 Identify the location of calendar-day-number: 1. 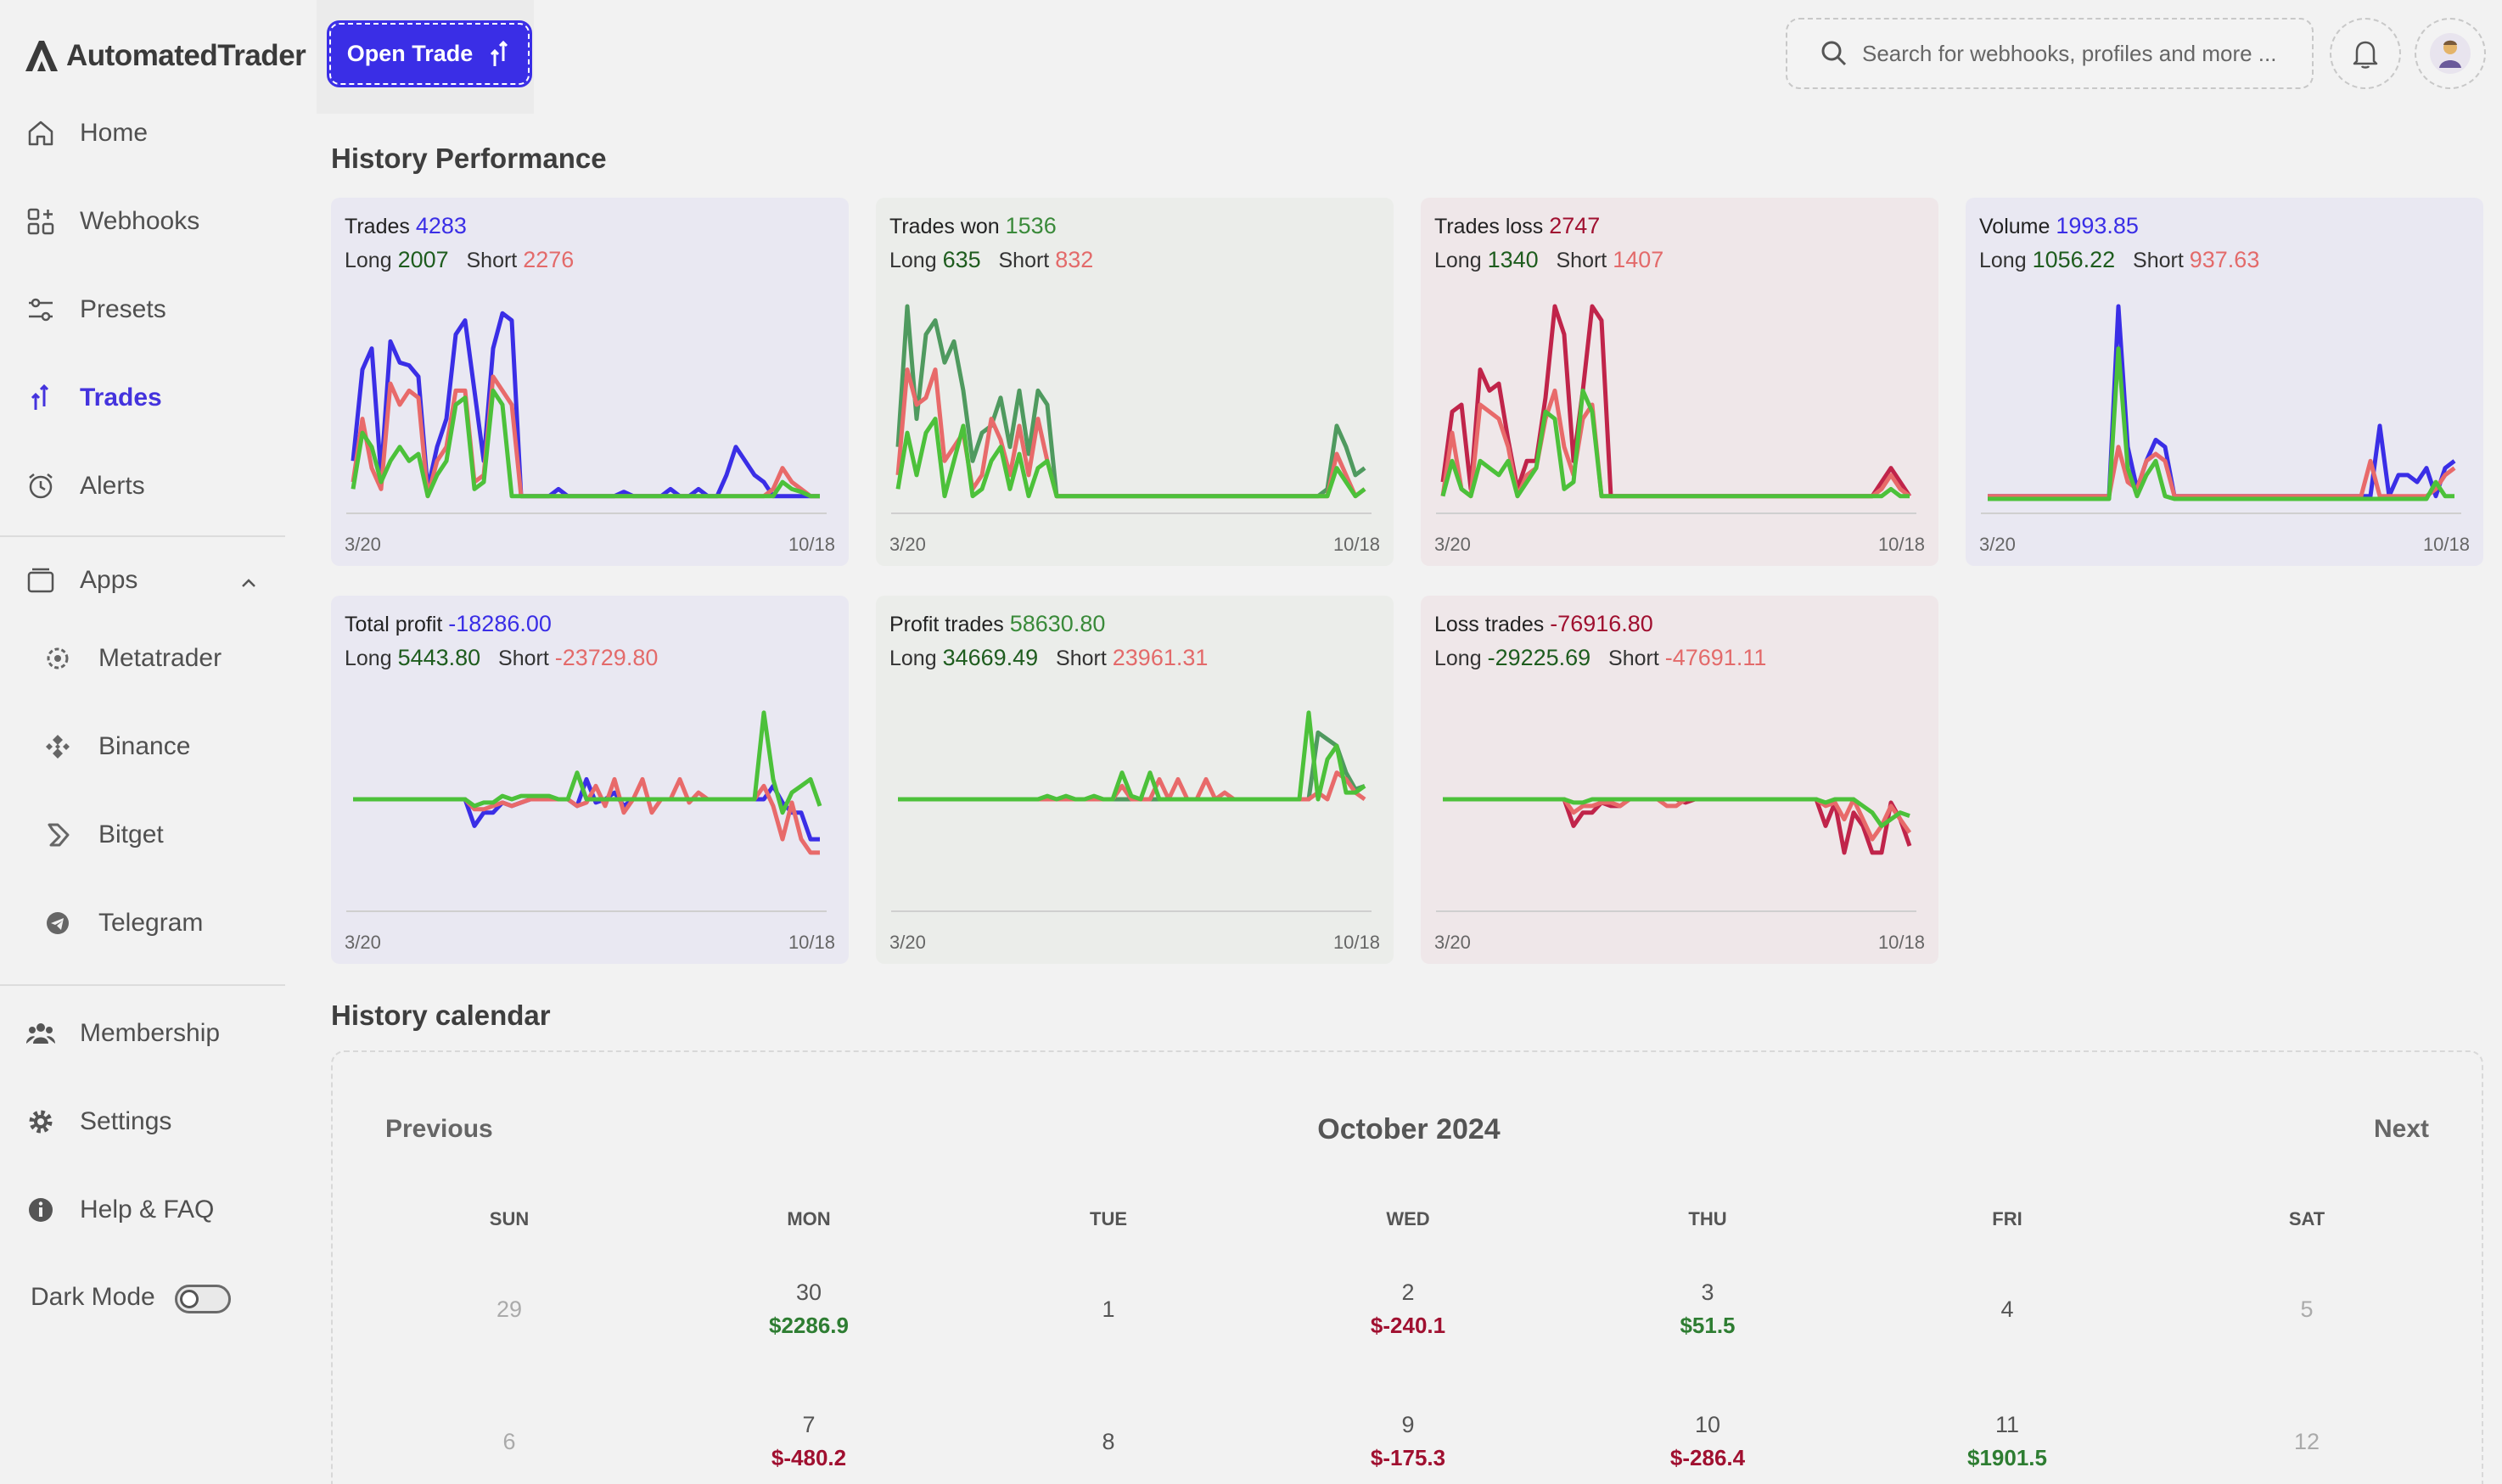
(1108, 1309).